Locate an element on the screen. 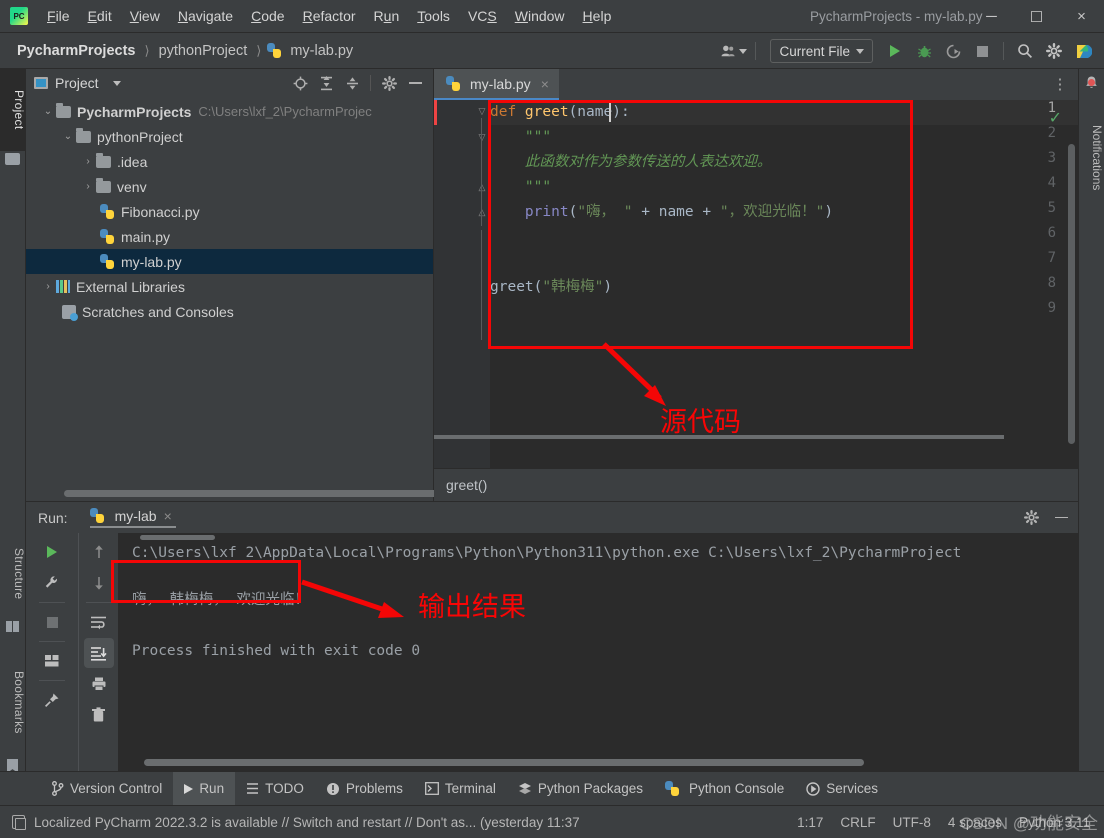 The image size is (1104, 838). minimize-button: ─ is located at coordinates (991, 16).